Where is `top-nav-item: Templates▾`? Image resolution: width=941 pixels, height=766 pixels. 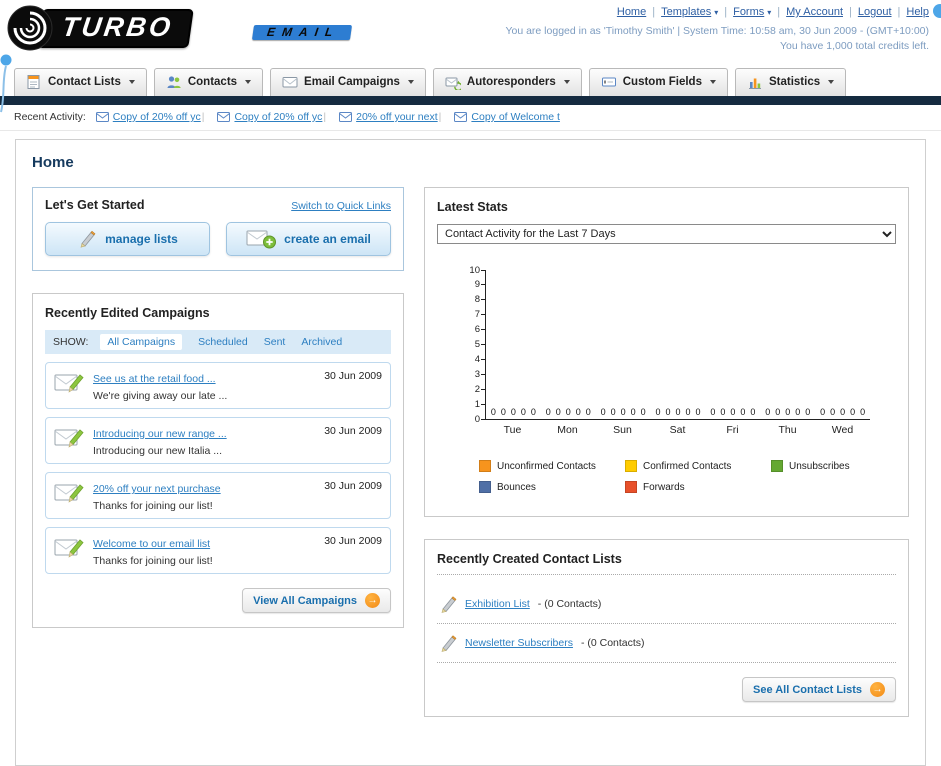 top-nav-item: Templates▾ is located at coordinates (682, 12).